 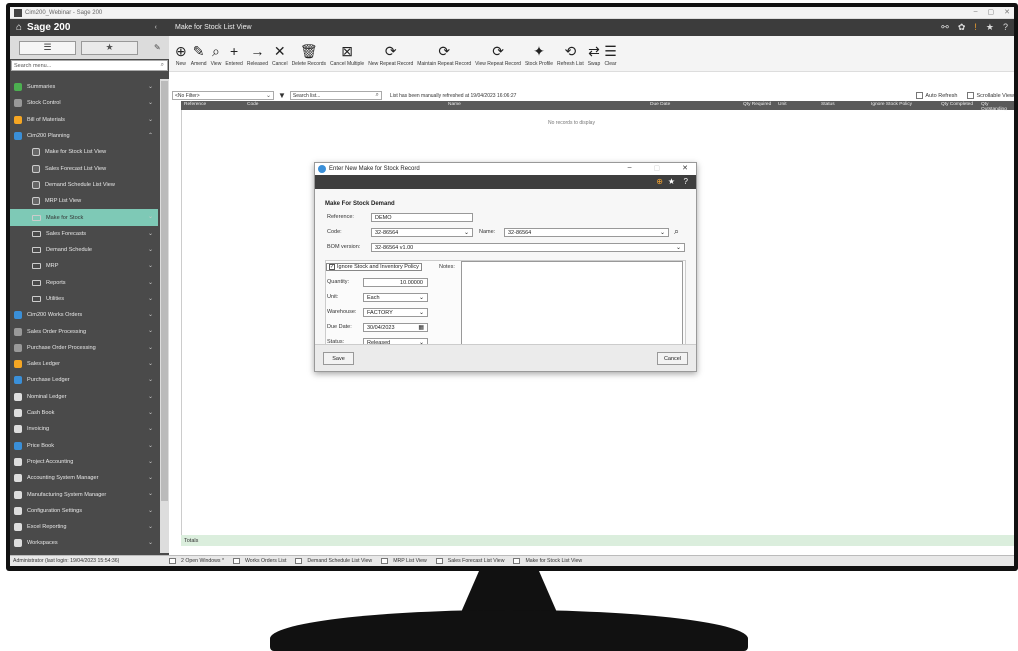 I want to click on sidebar-item: Cim200 Works Orders ⌄, so click(x=84, y=315).